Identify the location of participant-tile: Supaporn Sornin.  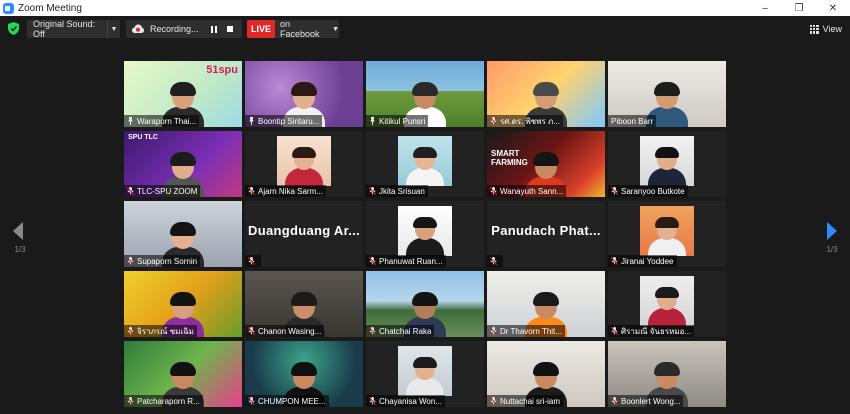
(183, 234).